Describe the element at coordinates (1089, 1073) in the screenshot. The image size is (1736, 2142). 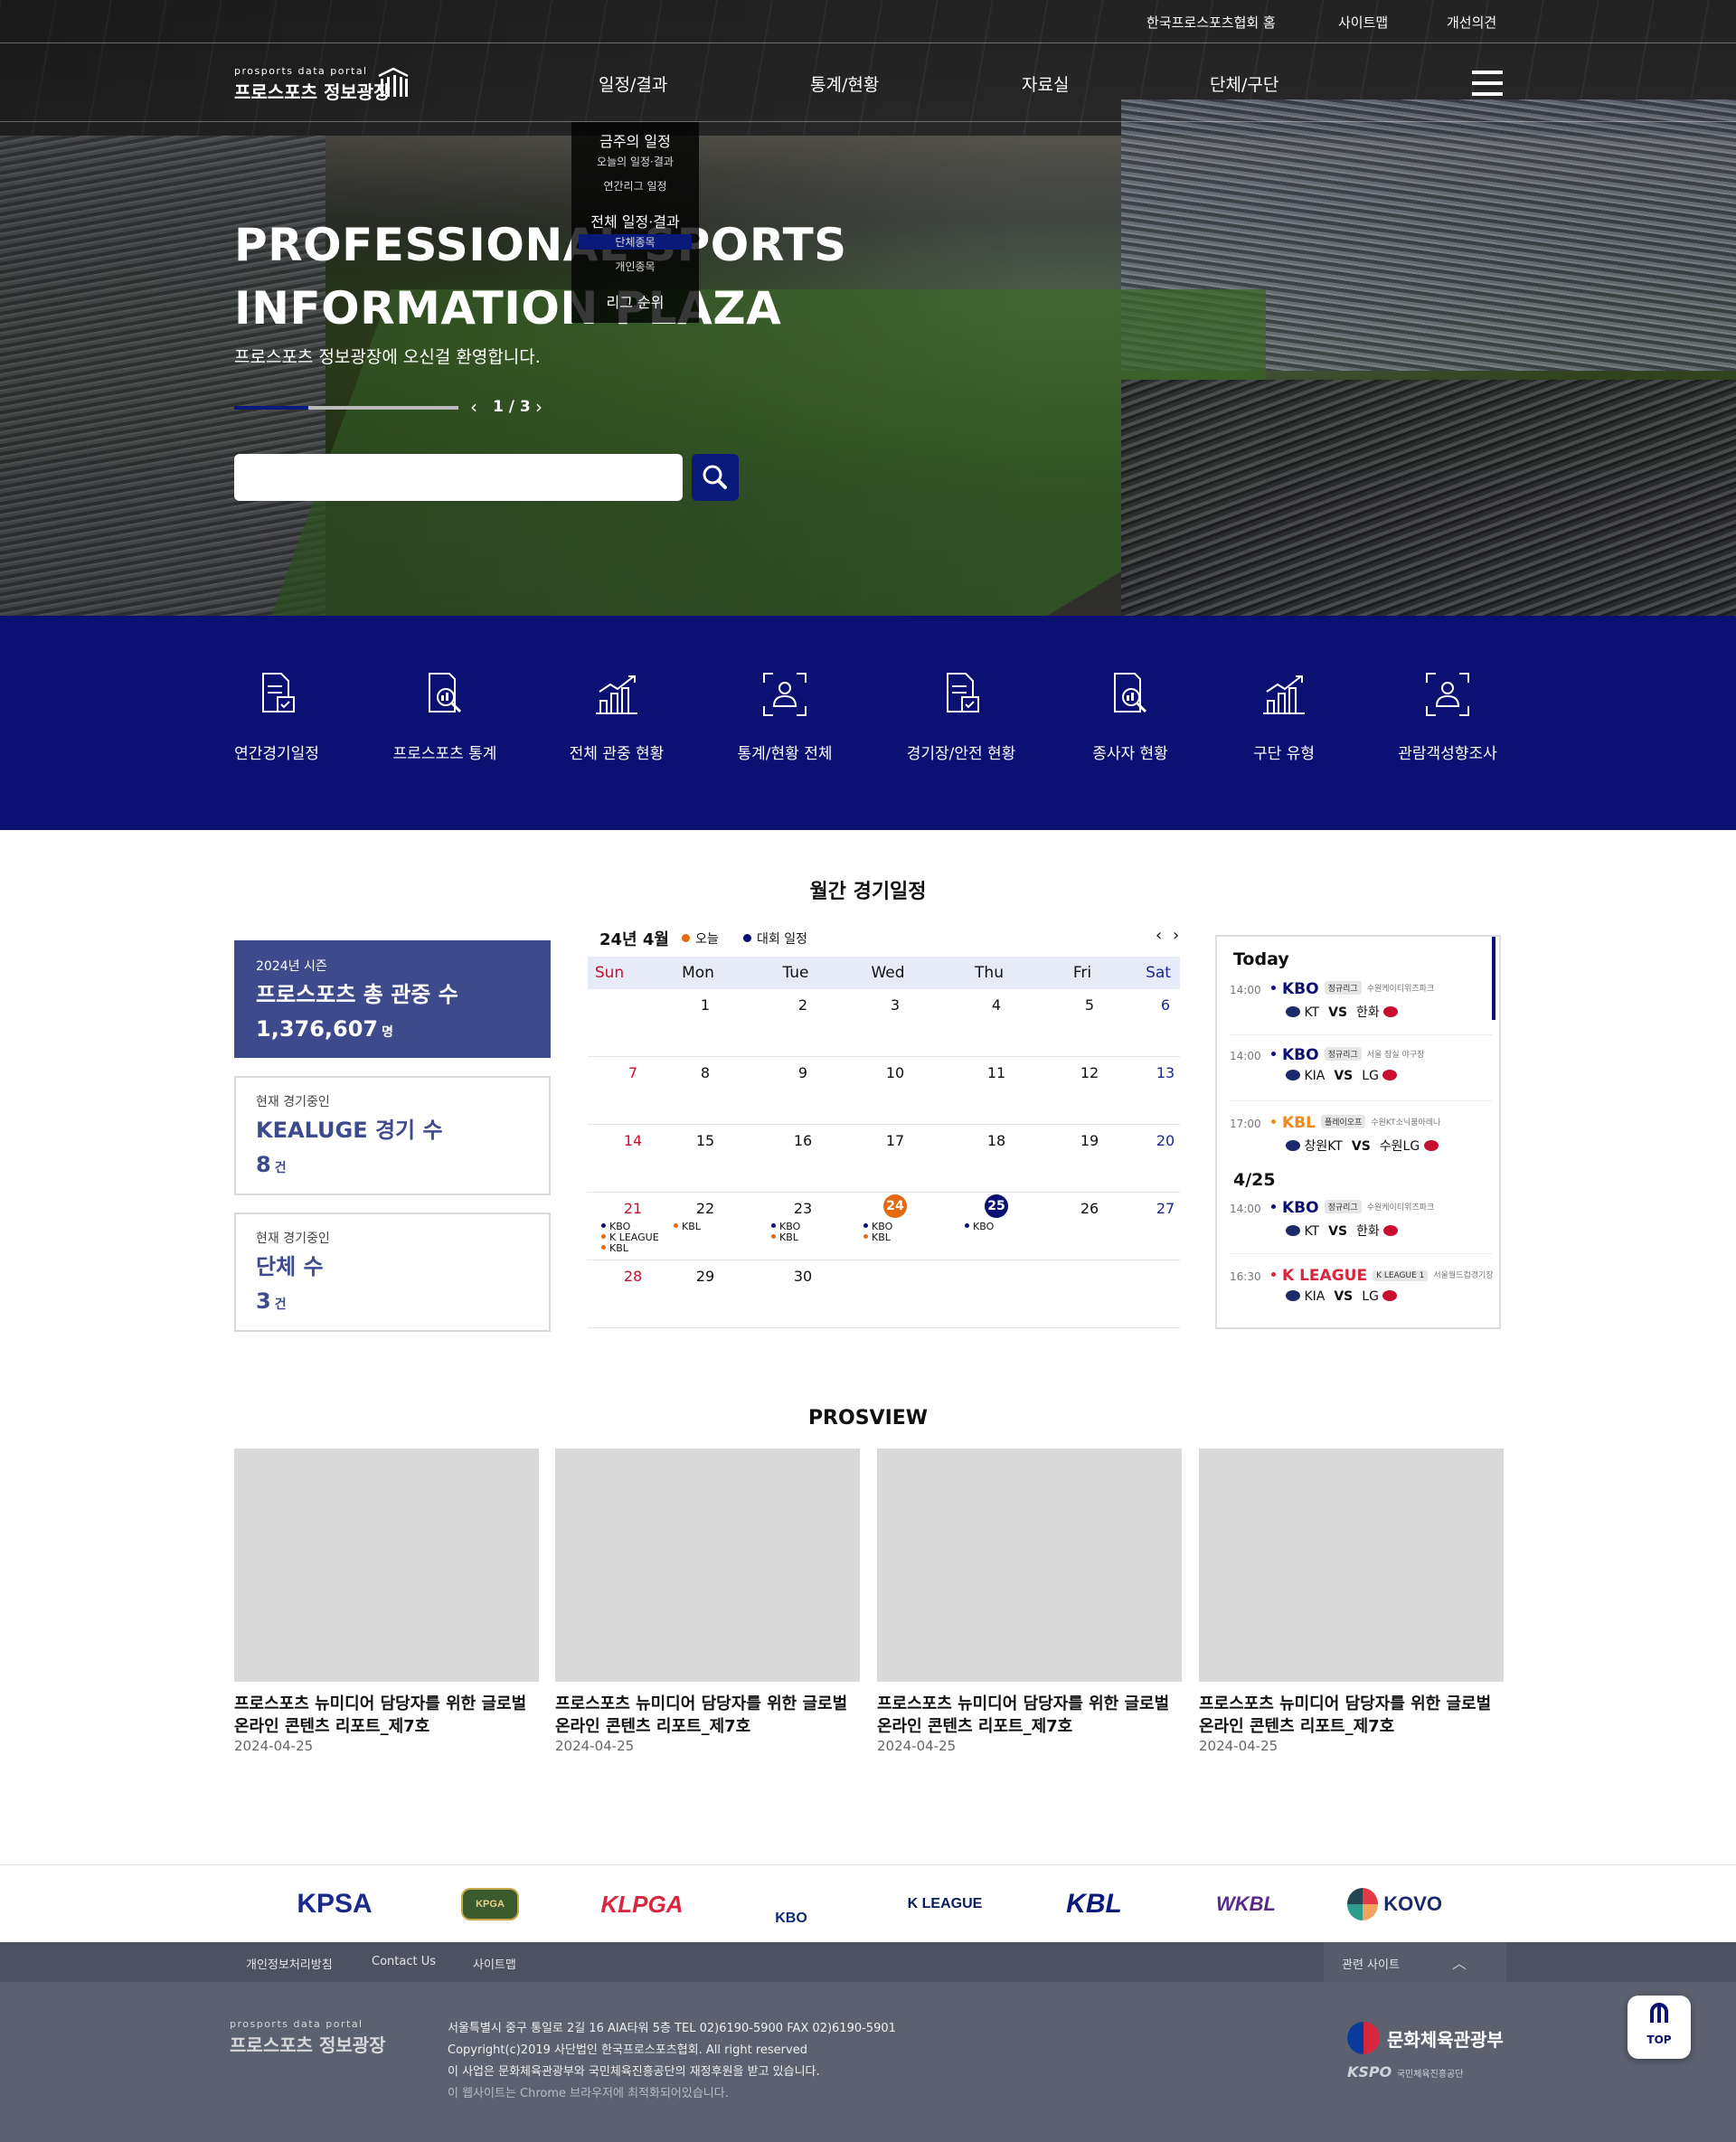
I see `calendar-day: 12` at that location.